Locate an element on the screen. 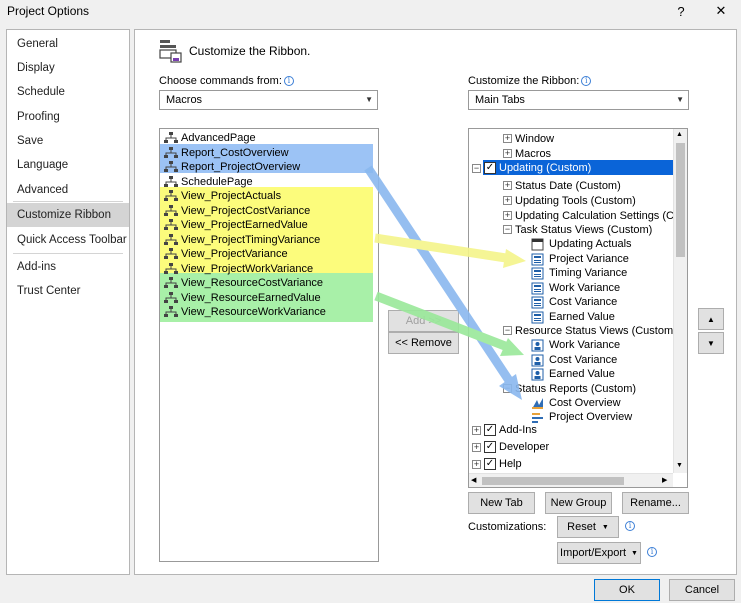 The image size is (741, 603). tree-vertical-scrollbar: ▲ ▼ is located at coordinates (680, 301).